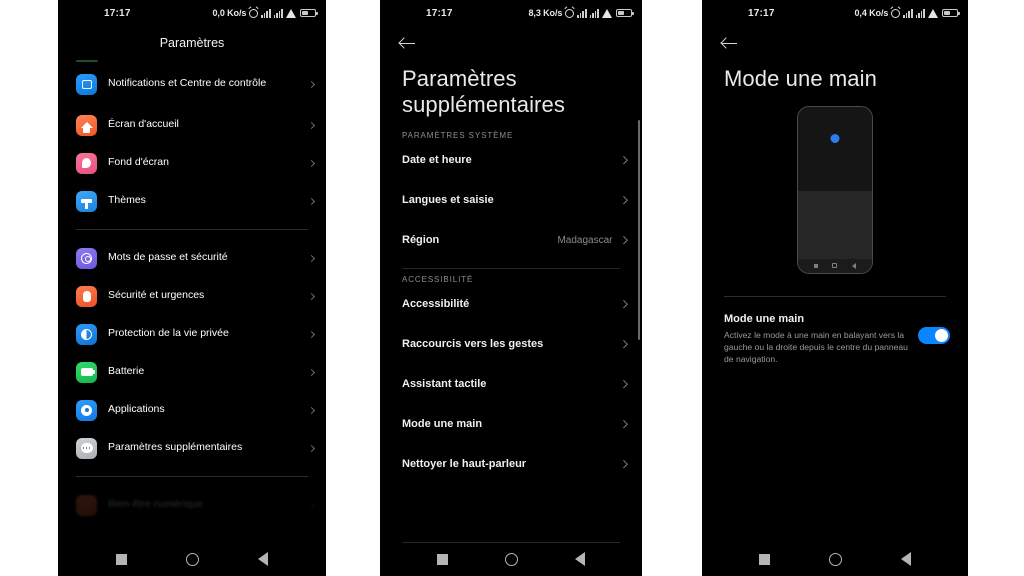 The image size is (1024, 576). What do you see at coordinates (511, 160) in the screenshot?
I see `settings-row-date-time: Date et heure` at bounding box center [511, 160].